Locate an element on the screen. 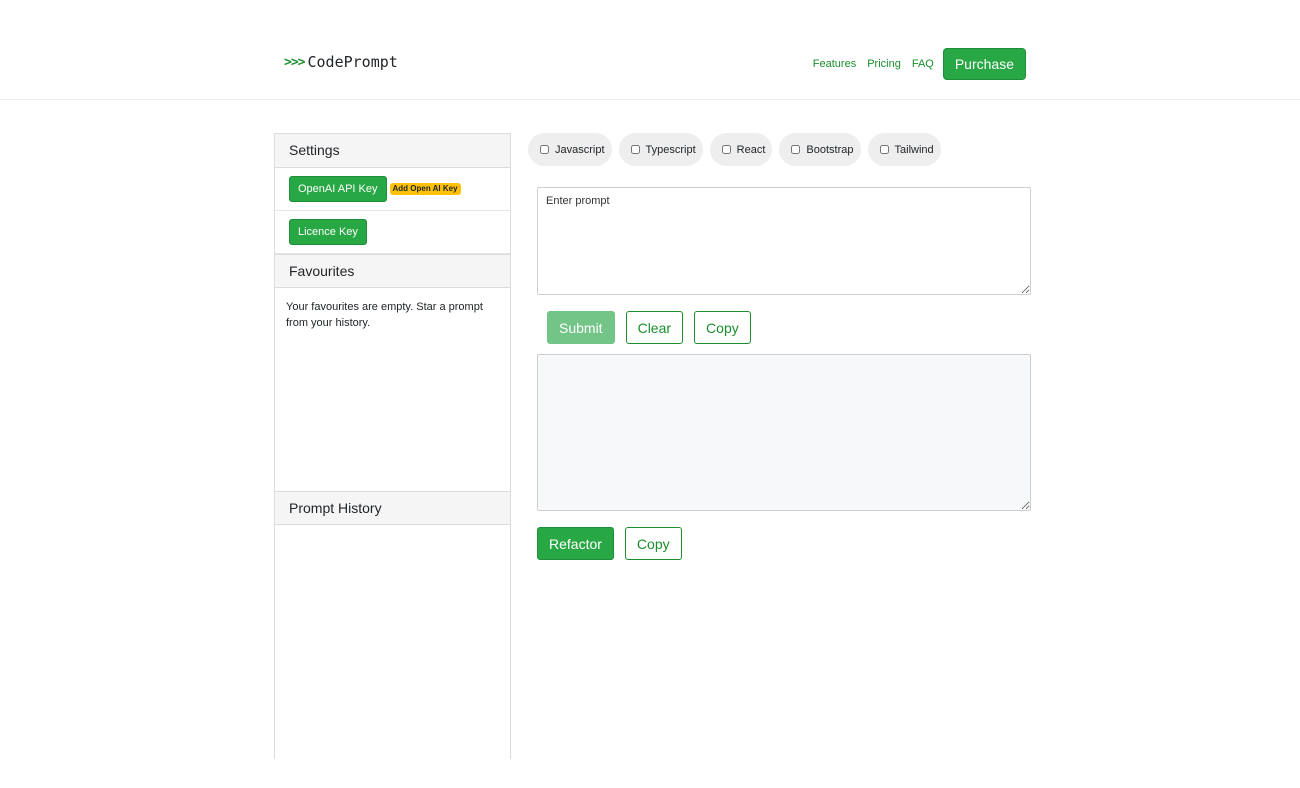  prompt-history-list is located at coordinates (392, 643).